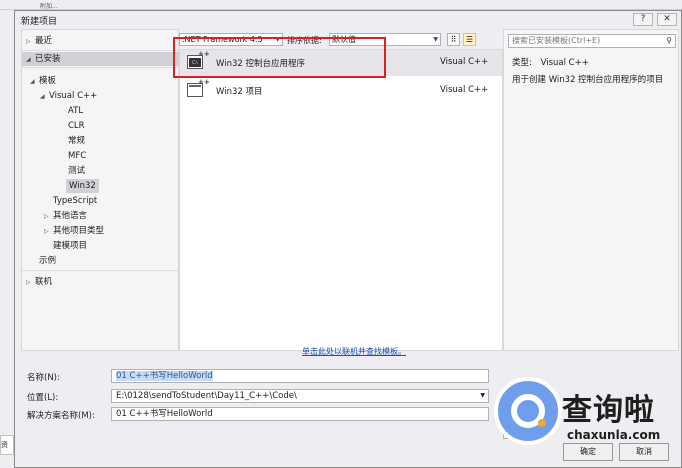 This screenshot has width=682, height=468. What do you see at coordinates (75, 201) in the screenshot?
I see `tree-typescript: TypeScript` at bounding box center [75, 201].